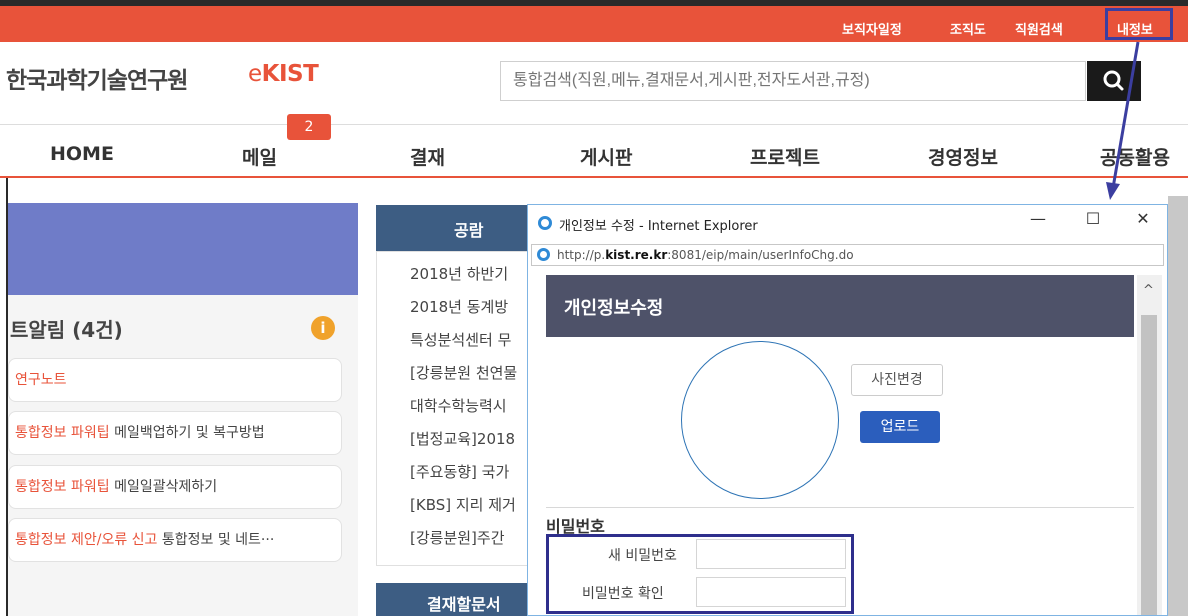 This screenshot has width=1188, height=616. What do you see at coordinates (614, 308) in the screenshot?
I see `page-title: 개인정보수정` at bounding box center [614, 308].